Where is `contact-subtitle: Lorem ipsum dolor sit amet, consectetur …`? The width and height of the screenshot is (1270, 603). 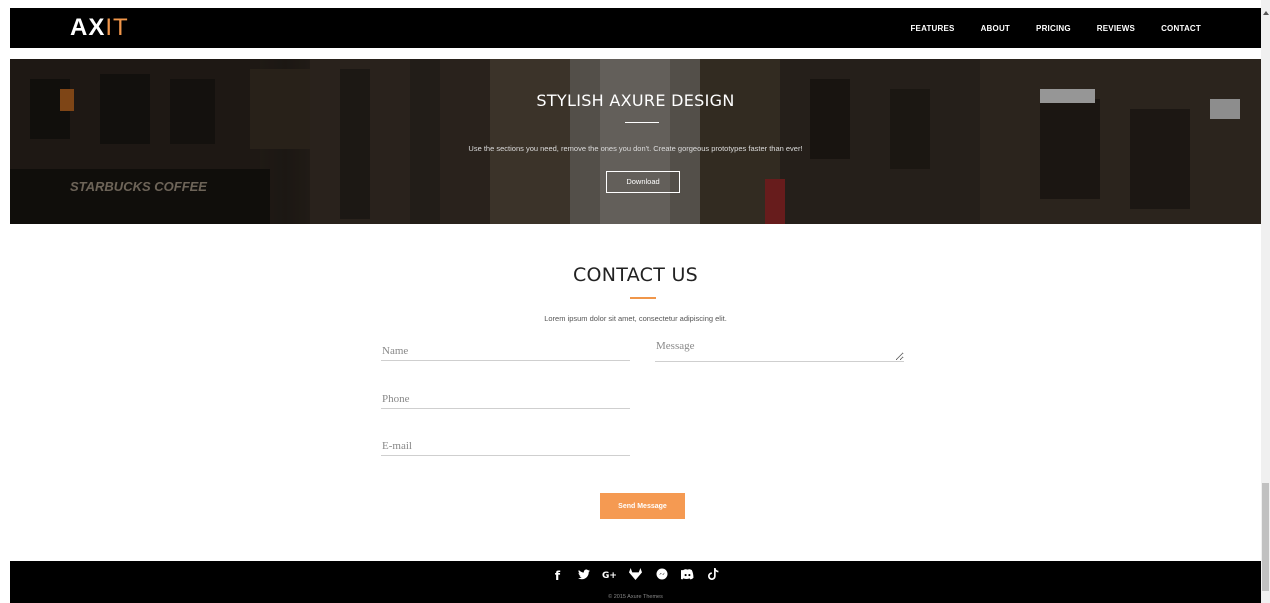 contact-subtitle: Lorem ipsum dolor sit amet, consectetur … is located at coordinates (635, 318).